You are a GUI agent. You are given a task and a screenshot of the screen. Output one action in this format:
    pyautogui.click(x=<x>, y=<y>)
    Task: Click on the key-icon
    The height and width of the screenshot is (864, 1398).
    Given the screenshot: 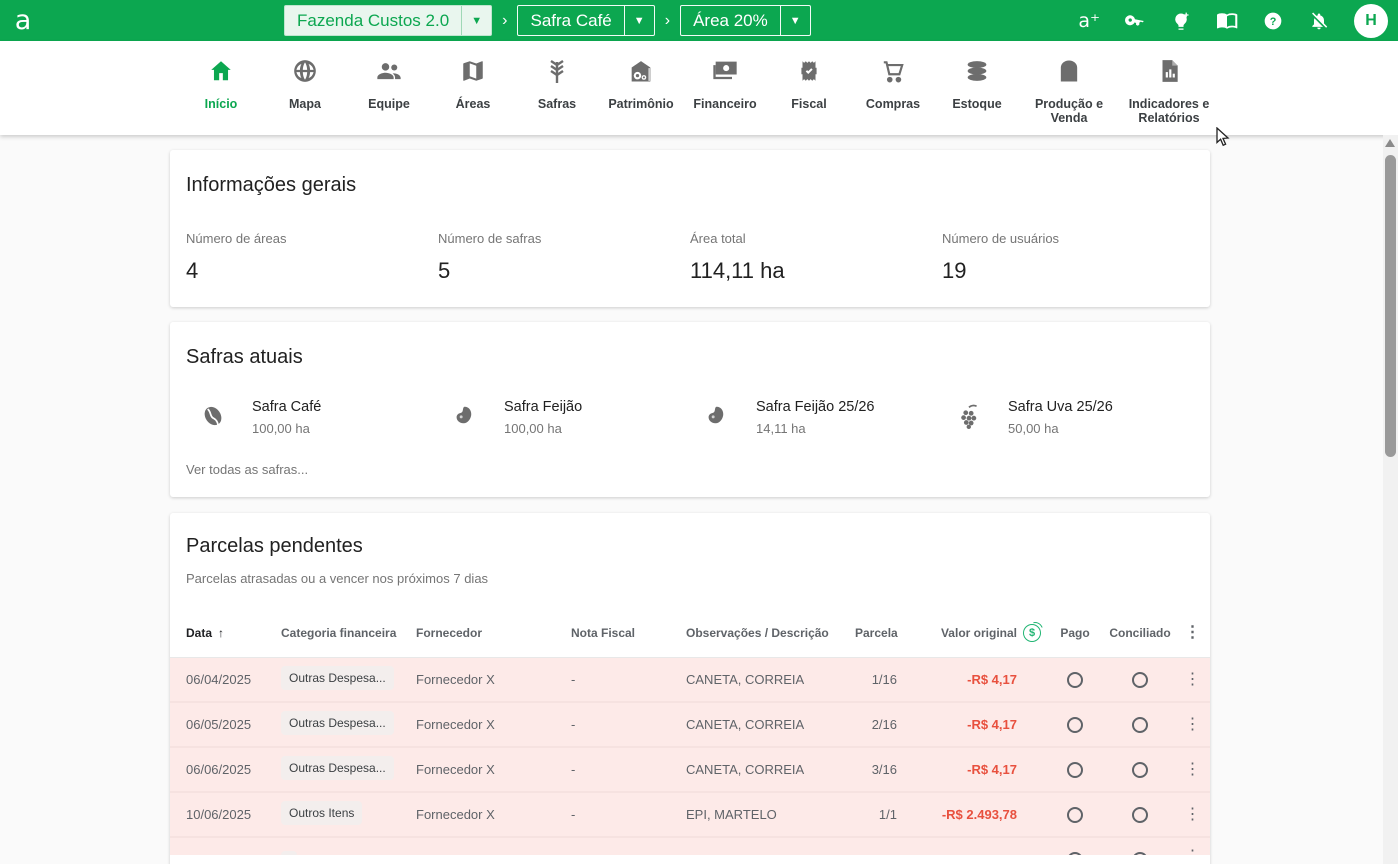 What is the action you would take?
    pyautogui.click(x=1135, y=21)
    